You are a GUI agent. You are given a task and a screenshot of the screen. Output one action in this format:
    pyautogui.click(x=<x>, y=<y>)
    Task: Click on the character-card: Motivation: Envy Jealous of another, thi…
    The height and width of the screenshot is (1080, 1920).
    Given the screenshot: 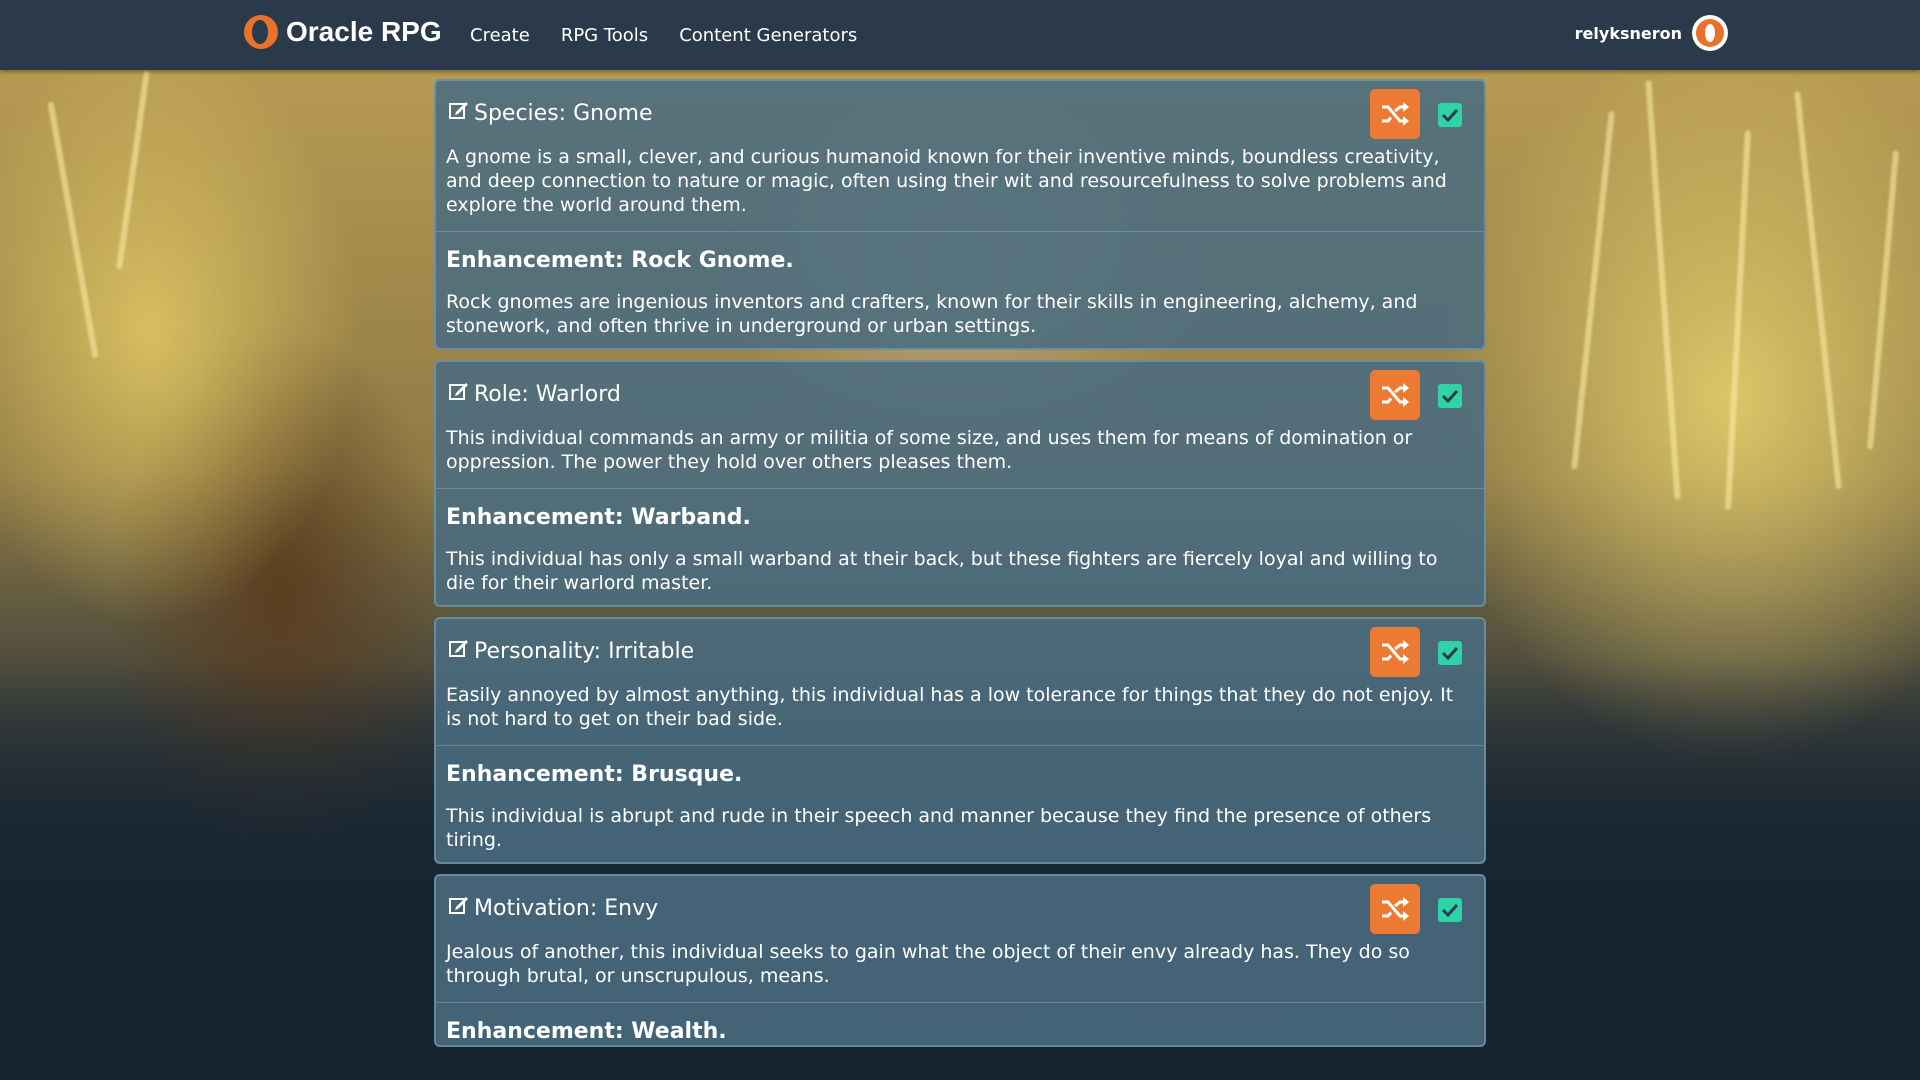 What is the action you would take?
    pyautogui.click(x=960, y=960)
    